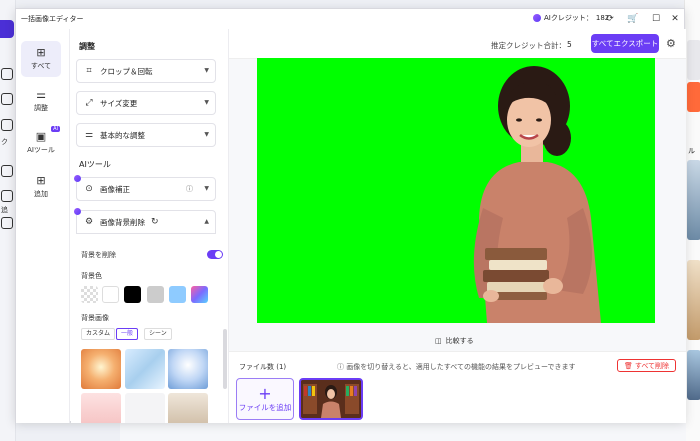  Describe the element at coordinates (403, 431) in the screenshot. I see `background-app-bottom` at that location.